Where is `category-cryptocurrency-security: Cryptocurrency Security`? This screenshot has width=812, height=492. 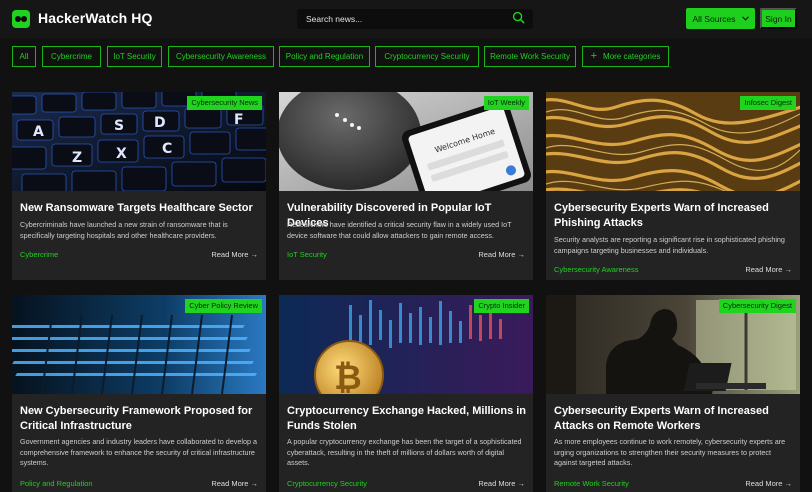 category-cryptocurrency-security: Cryptocurrency Security is located at coordinates (427, 56).